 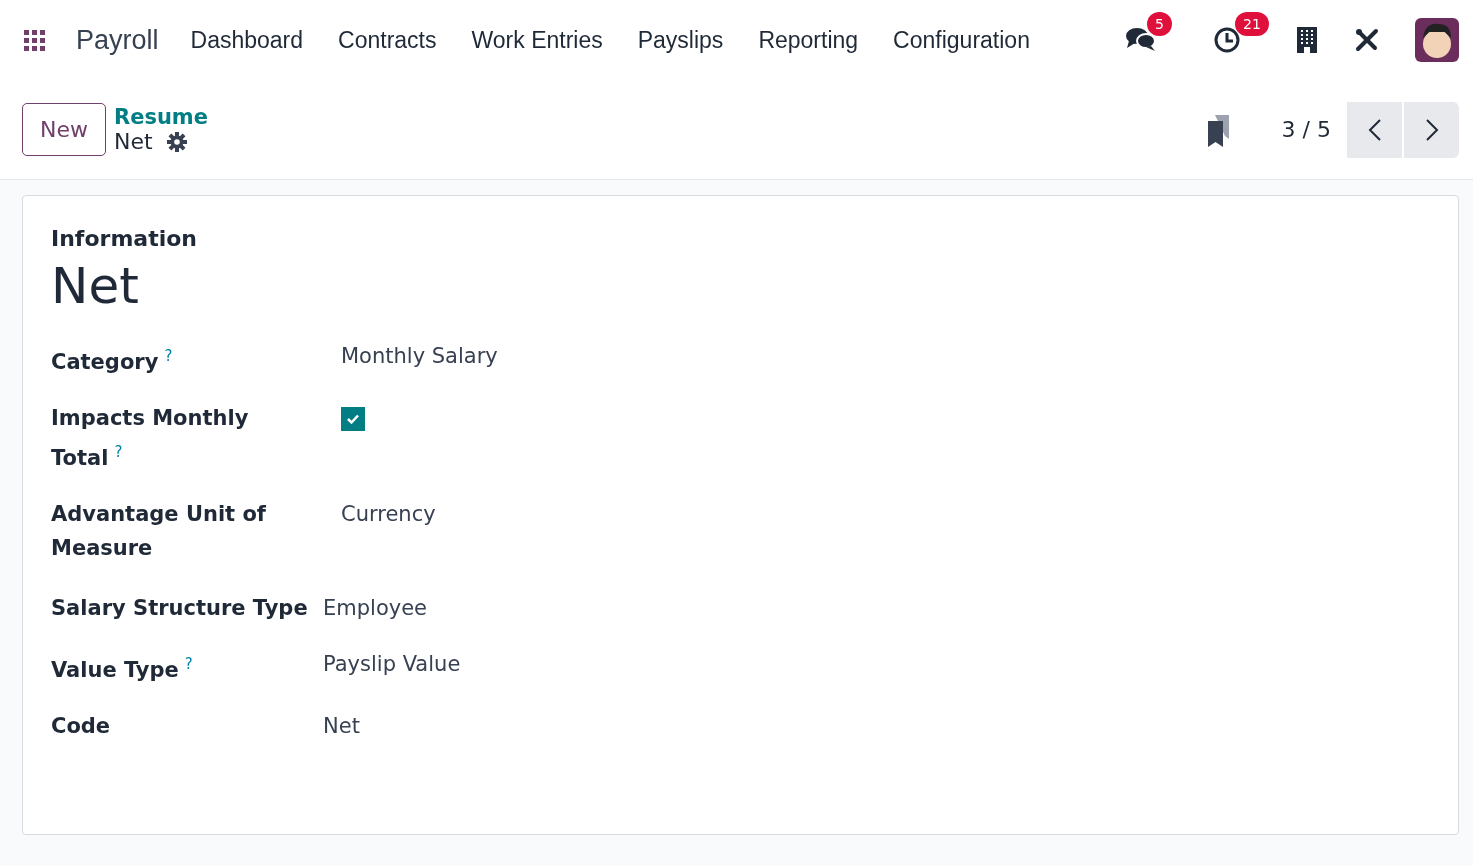 What do you see at coordinates (158, 531) in the screenshot?
I see `field-label: Advantage Unit of Measure` at bounding box center [158, 531].